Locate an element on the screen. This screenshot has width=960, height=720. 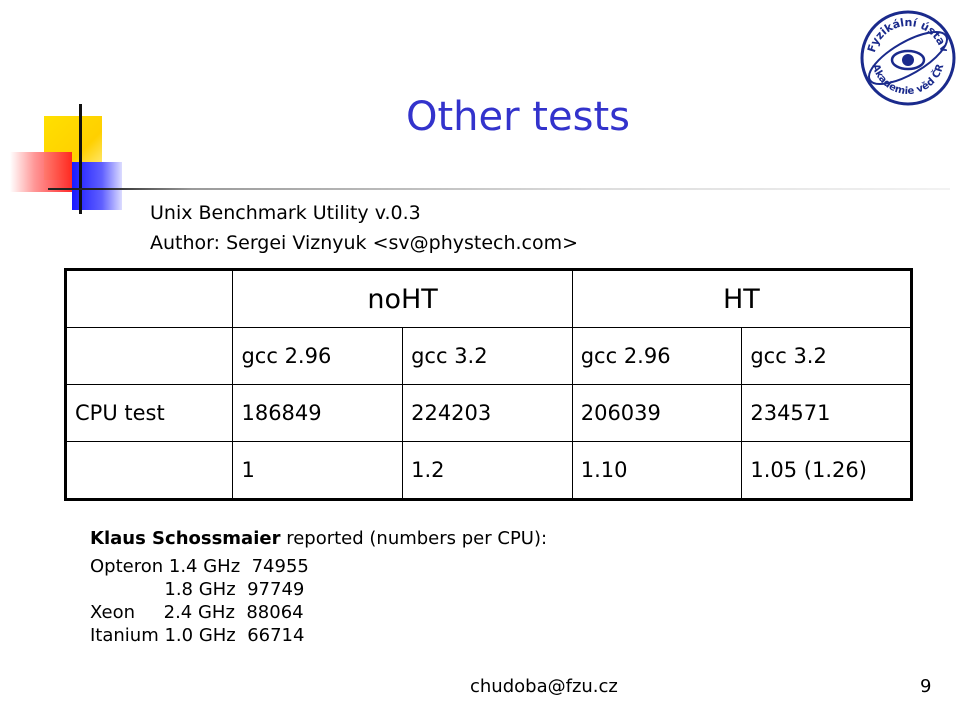
table-corner-cell is located at coordinates (149, 298).